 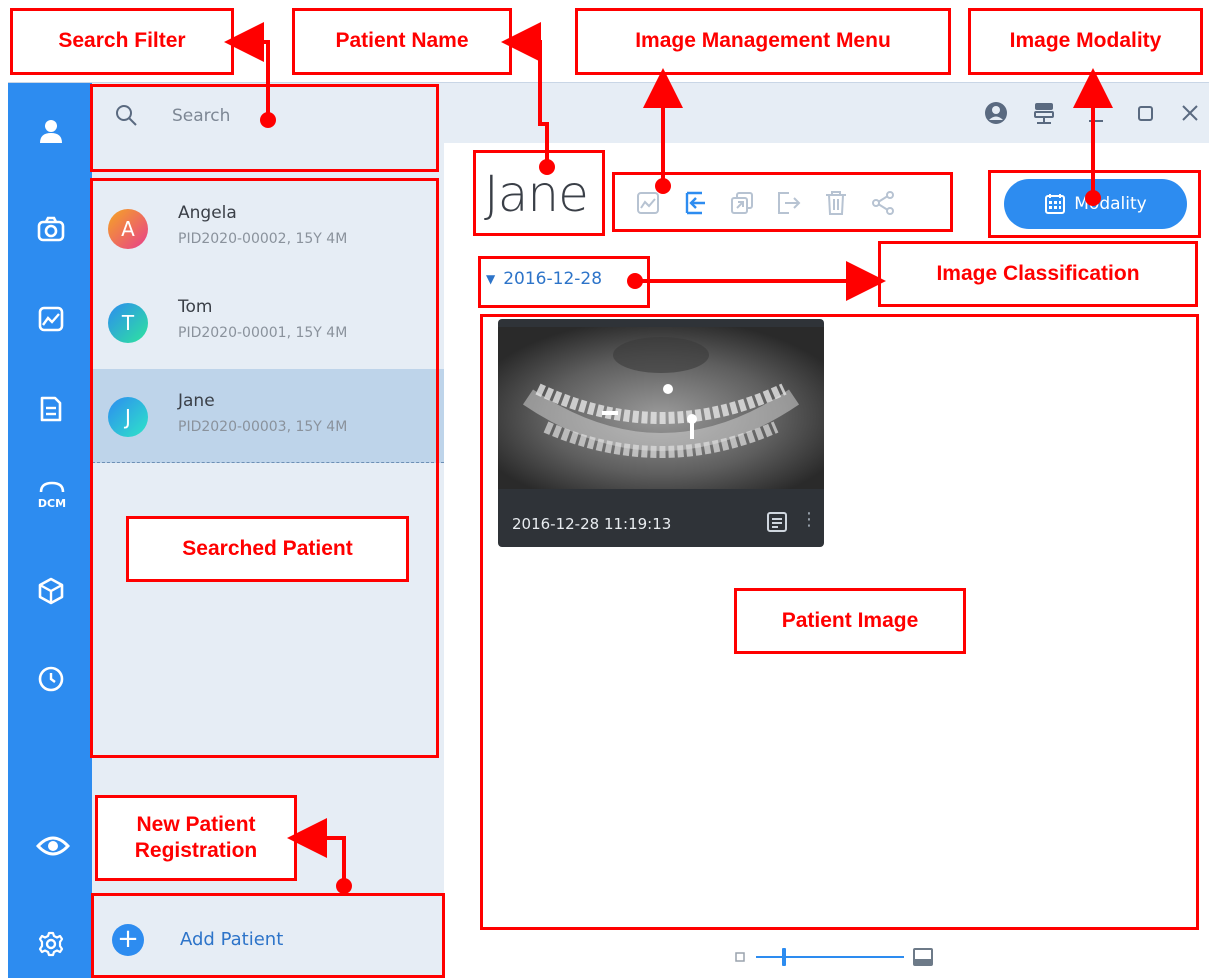 I want to click on label-image-modality: Image Modality, so click(x=1085, y=41).